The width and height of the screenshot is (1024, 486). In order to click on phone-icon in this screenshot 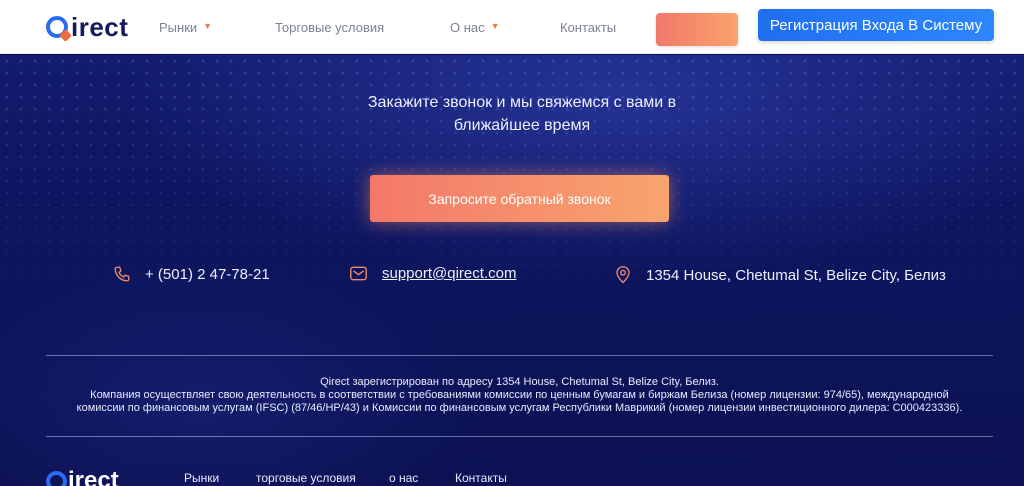, I will do `click(122, 274)`.